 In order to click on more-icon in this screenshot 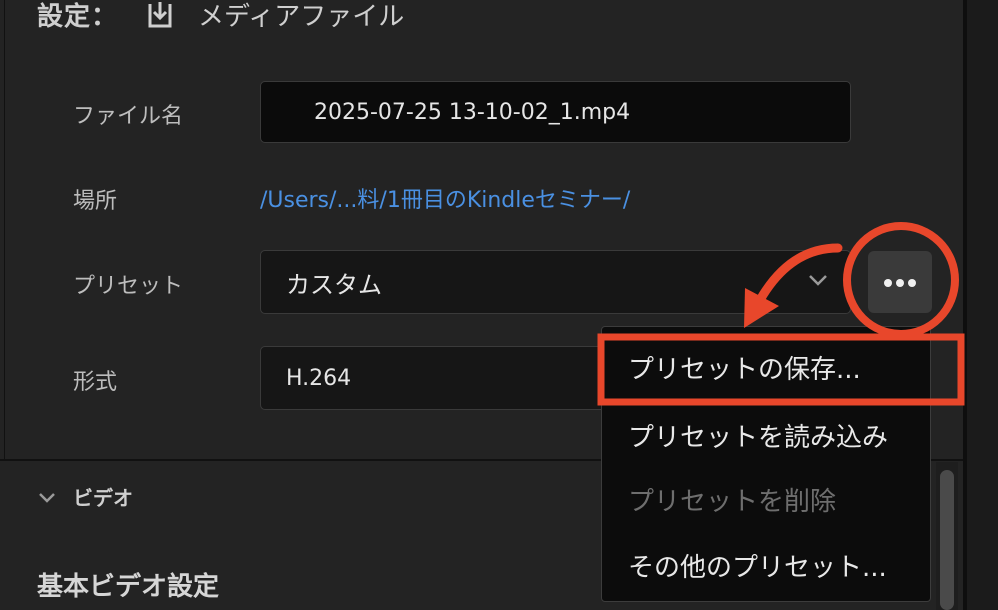, I will do `click(900, 282)`.